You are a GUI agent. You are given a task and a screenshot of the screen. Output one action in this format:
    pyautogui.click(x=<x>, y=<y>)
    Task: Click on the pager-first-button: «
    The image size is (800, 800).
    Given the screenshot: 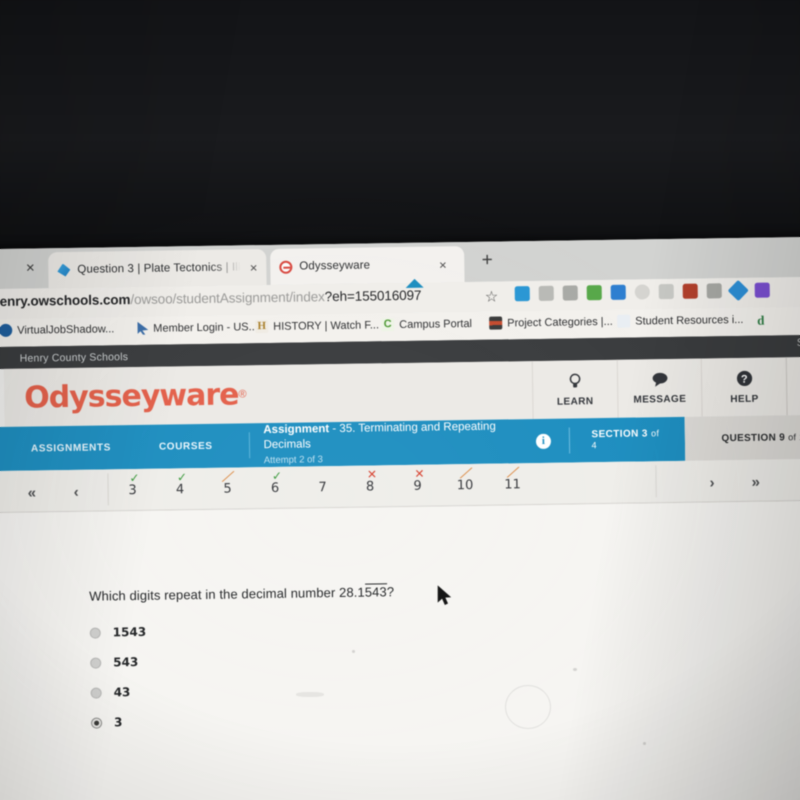 What is the action you would take?
    pyautogui.click(x=32, y=492)
    